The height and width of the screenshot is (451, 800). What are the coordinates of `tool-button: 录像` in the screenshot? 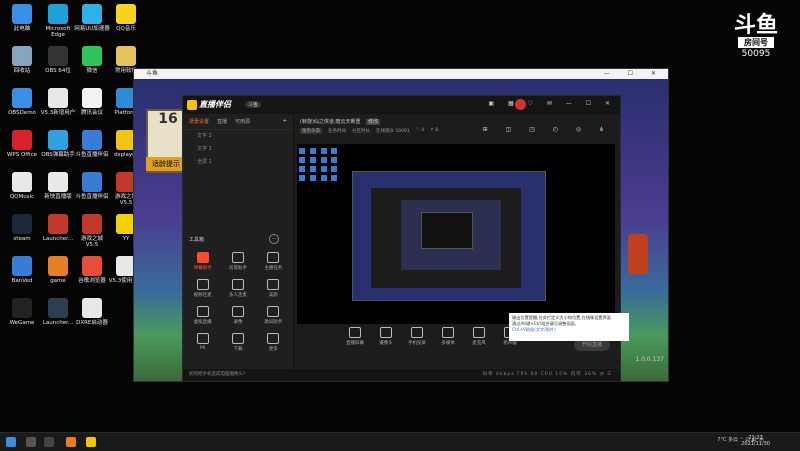 It's located at (237, 315).